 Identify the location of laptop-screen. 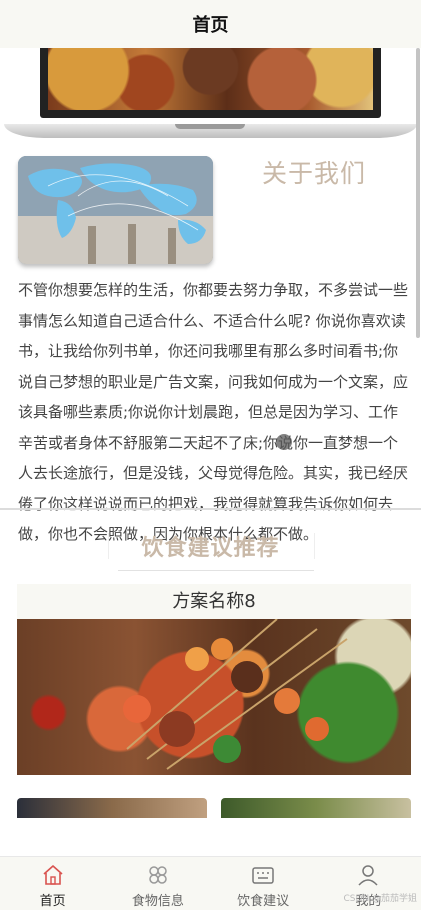
(210, 83).